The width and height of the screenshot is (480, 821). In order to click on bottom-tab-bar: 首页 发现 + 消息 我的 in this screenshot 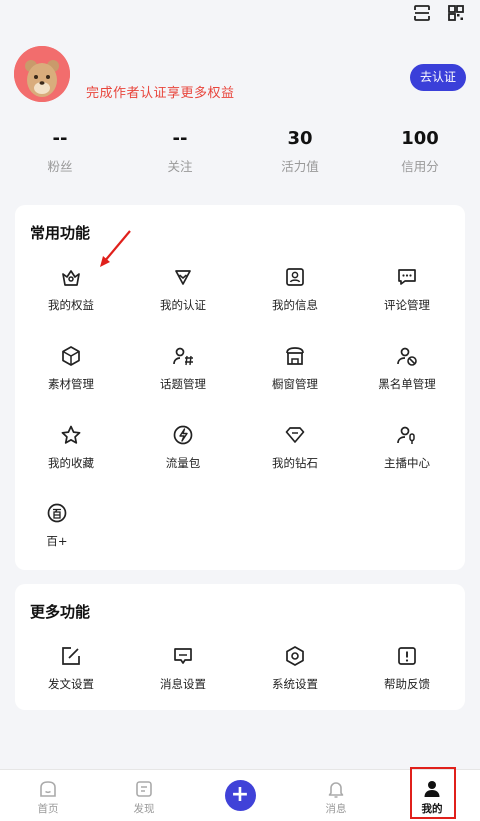, I will do `click(240, 795)`.